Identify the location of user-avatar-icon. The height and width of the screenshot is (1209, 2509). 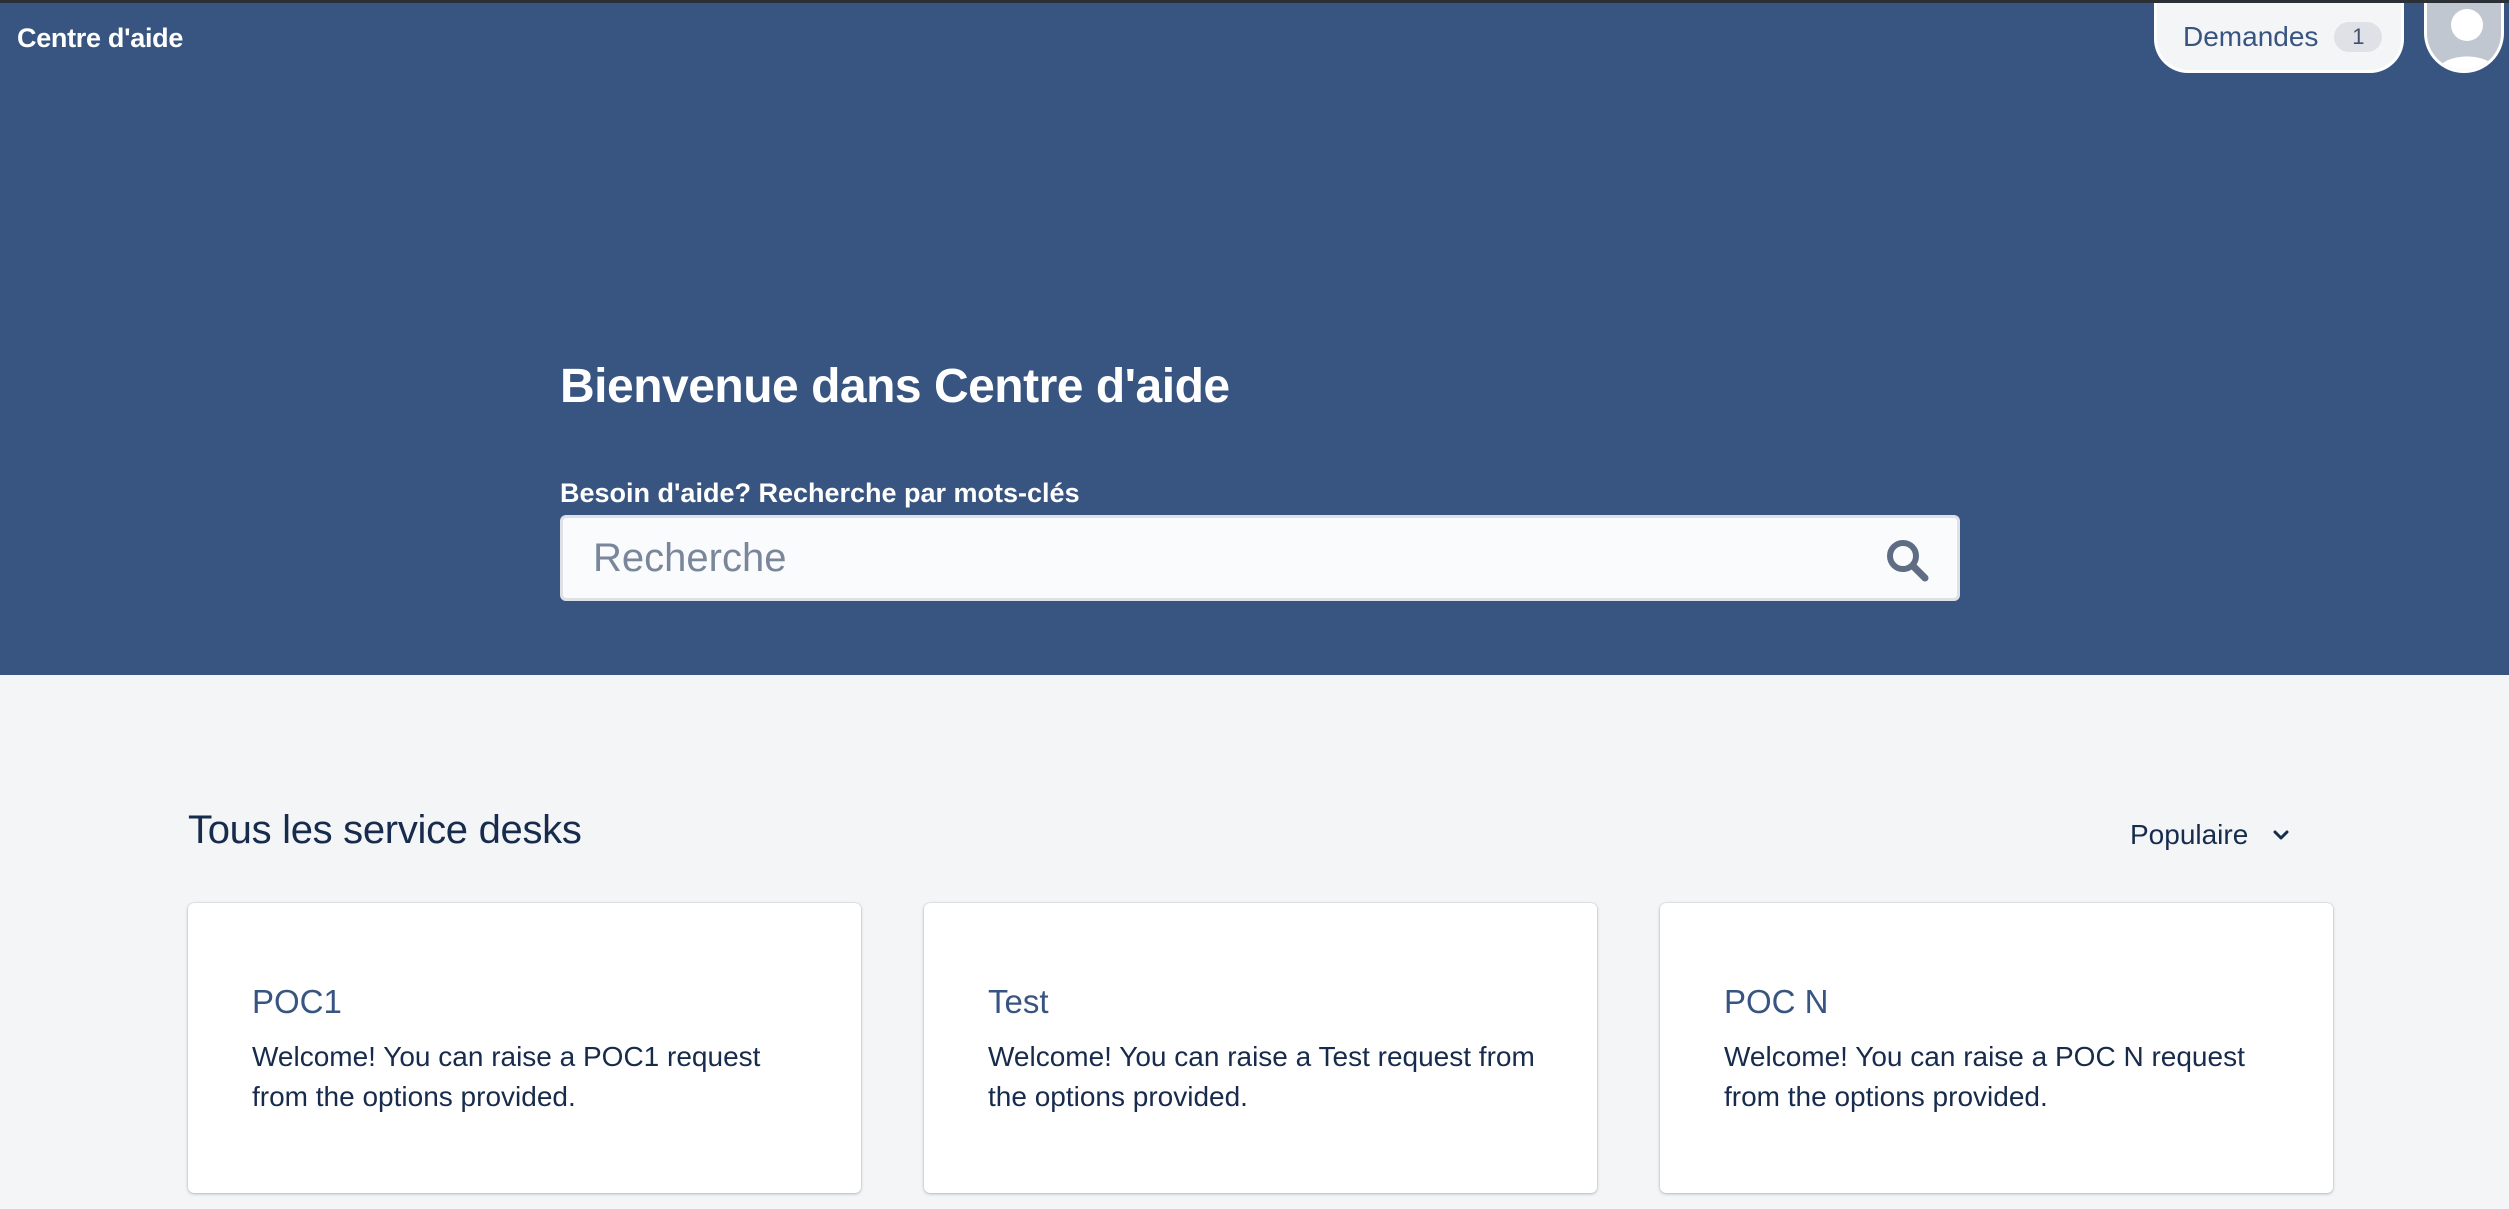
(2464, 38).